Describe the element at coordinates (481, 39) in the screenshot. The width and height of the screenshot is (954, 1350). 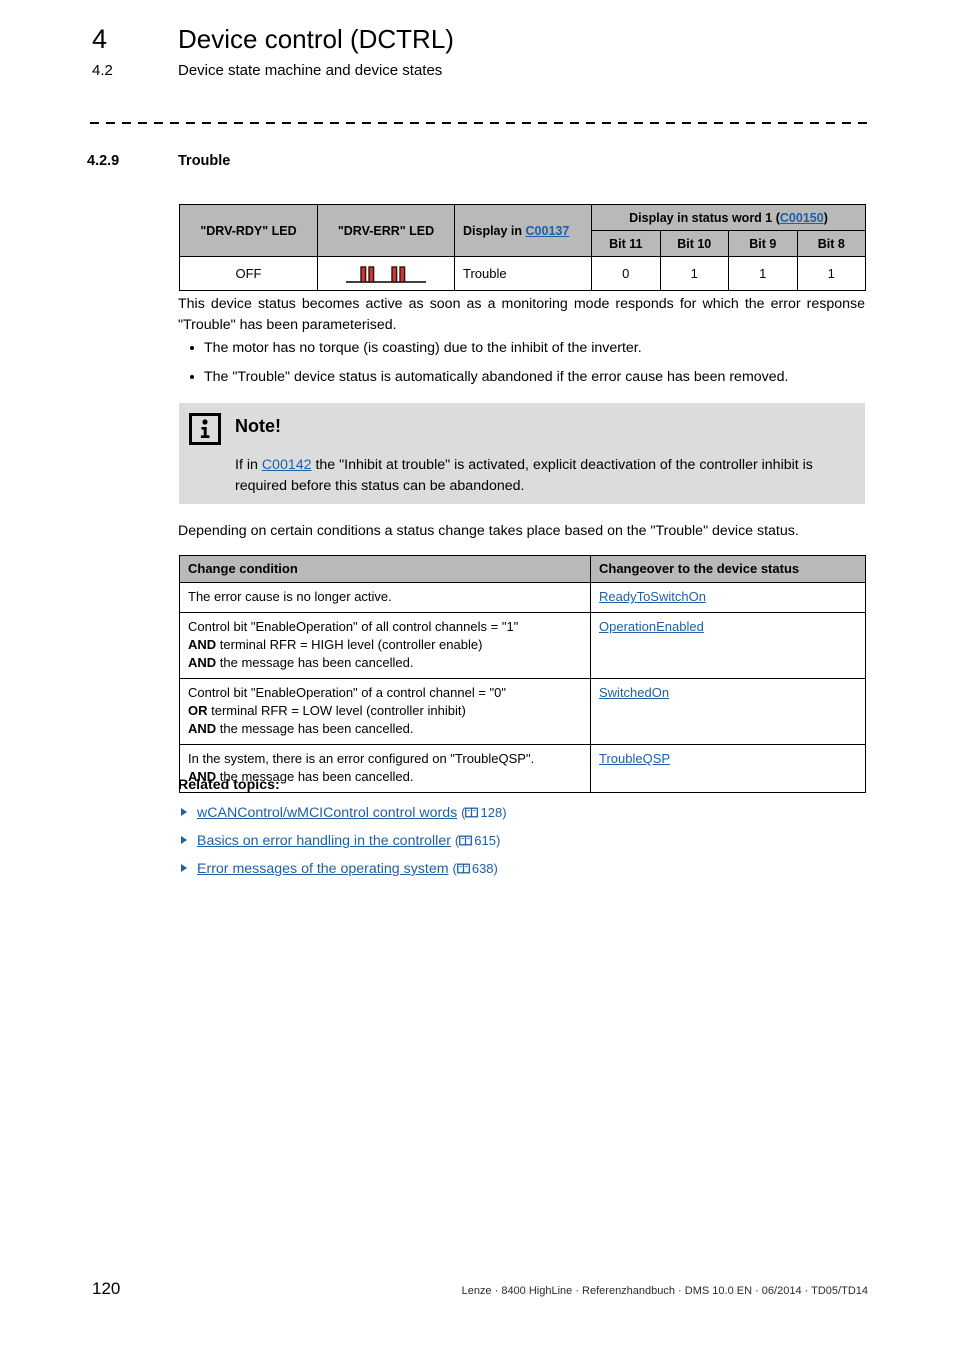
I see `chapter-heading: 4 Device control (DCTRL)` at that location.